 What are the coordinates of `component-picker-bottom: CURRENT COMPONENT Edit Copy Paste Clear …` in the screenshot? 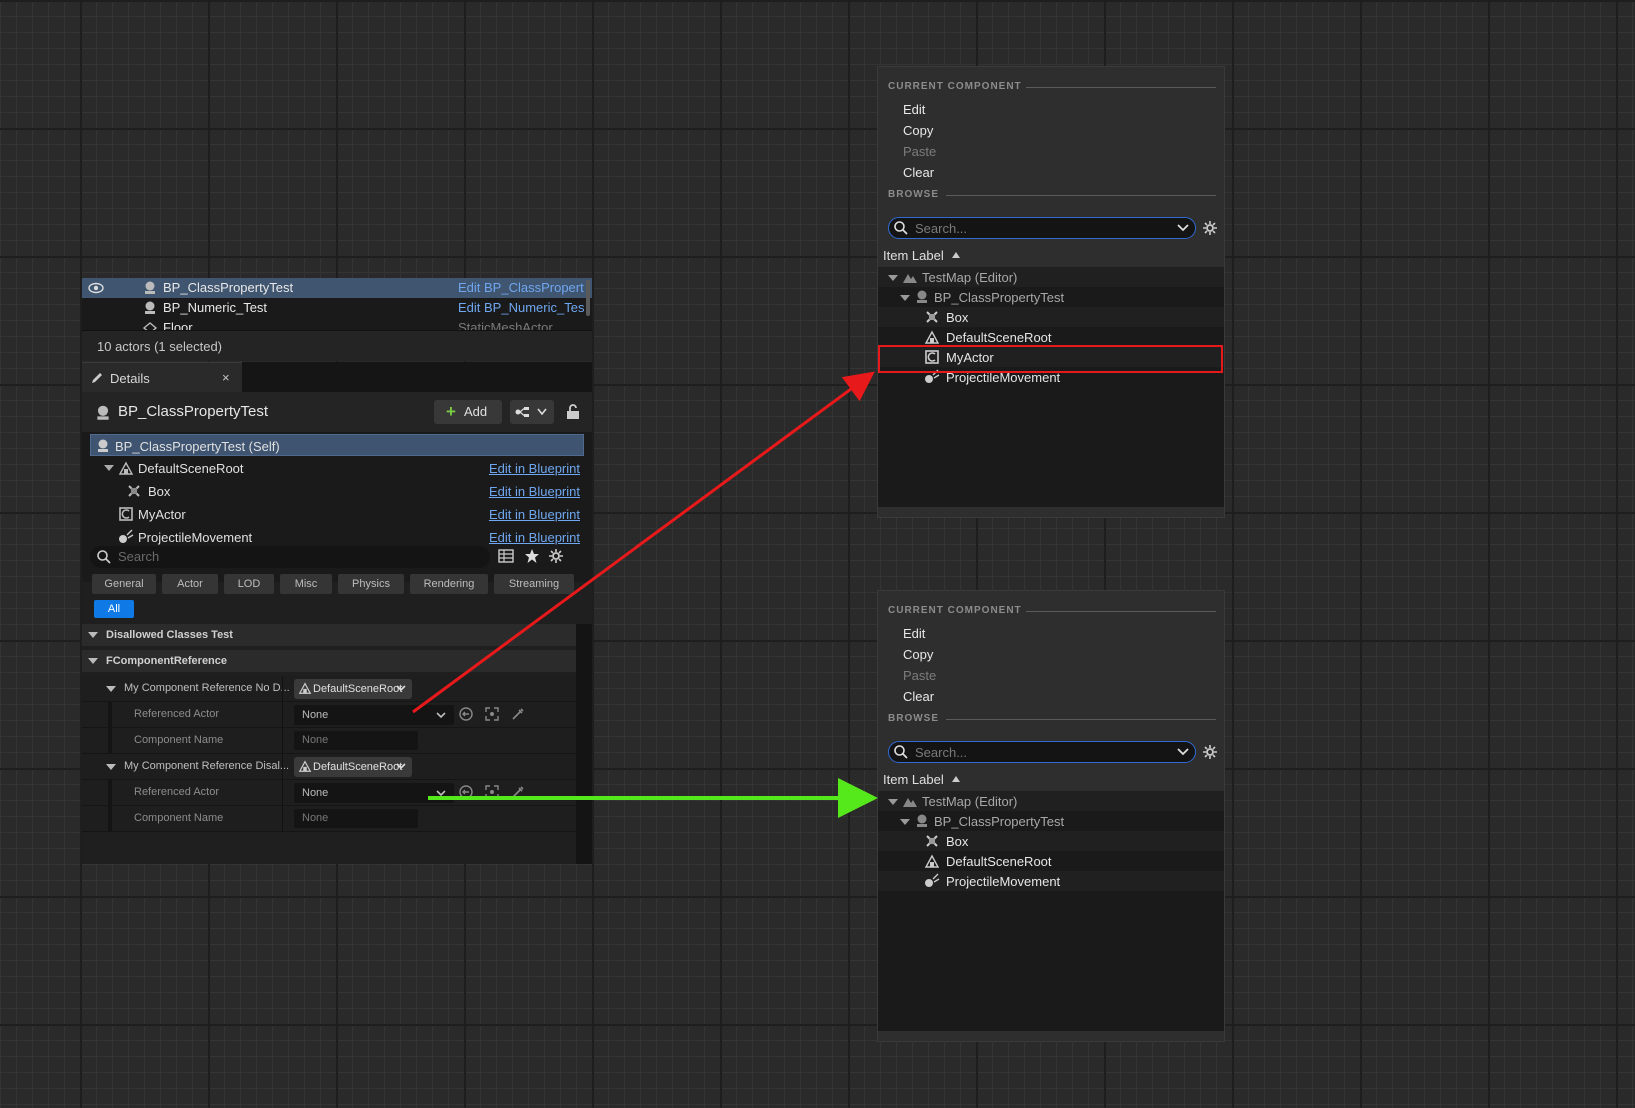 It's located at (1051, 816).